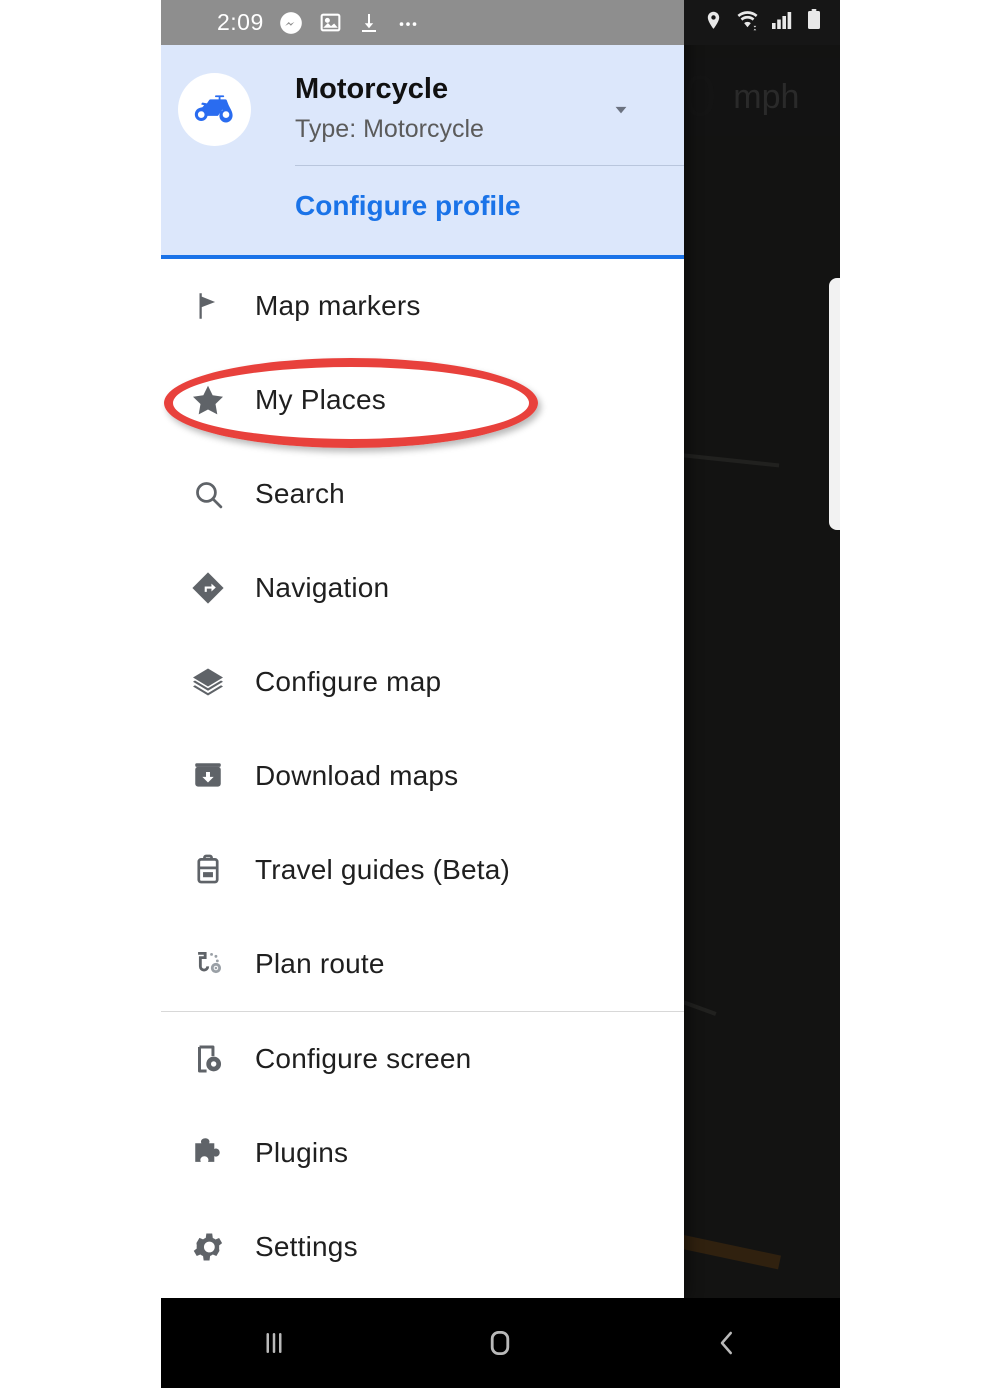 Image resolution: width=1000 pixels, height=1388 pixels. I want to click on configure-profile-link: Configure profile, so click(408, 206).